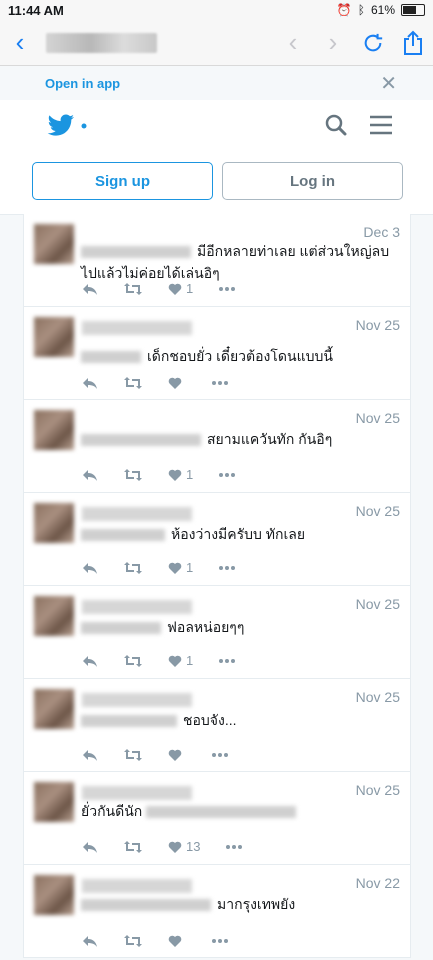 This screenshot has height=960, width=433. I want to click on bluetooth-icon: ᛒ, so click(361, 10).